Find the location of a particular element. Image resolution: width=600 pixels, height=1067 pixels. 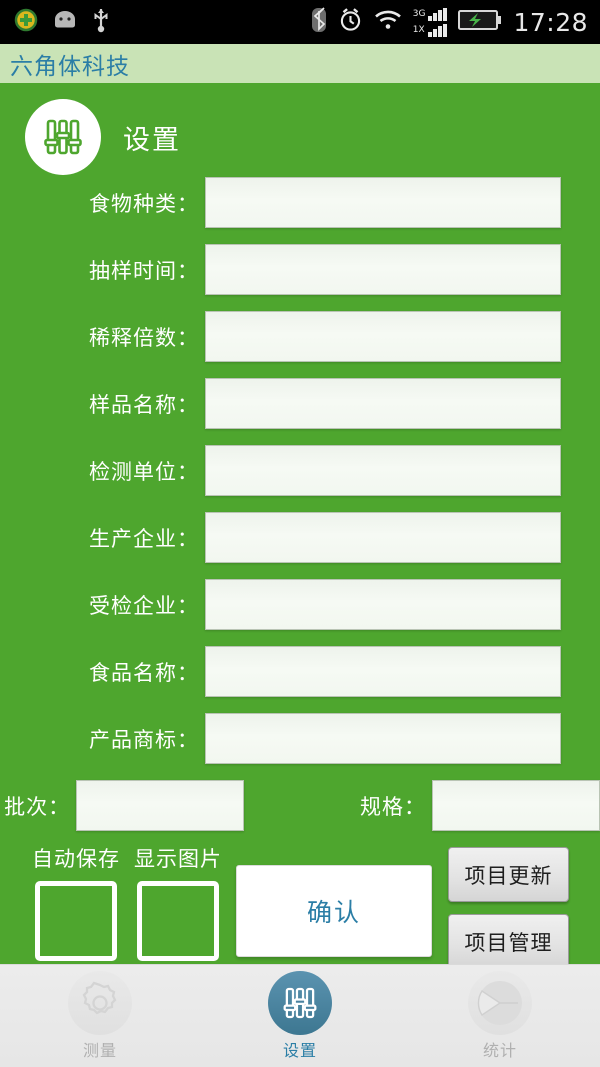

nav-label-measure: 测量 is located at coordinates (99, 1050).